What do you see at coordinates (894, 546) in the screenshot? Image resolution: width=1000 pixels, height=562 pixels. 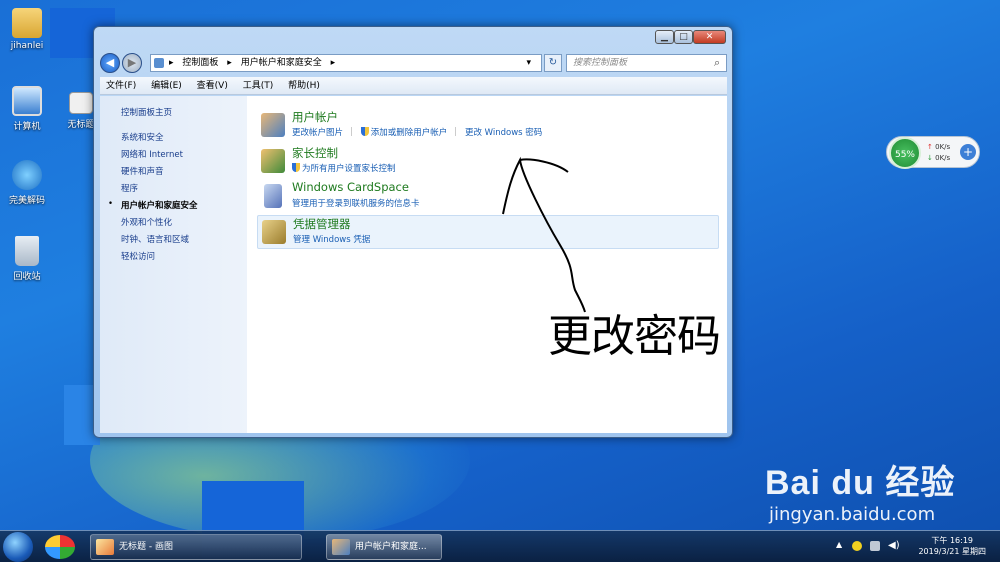 I see `volume-icon: ◀)` at bounding box center [894, 546].